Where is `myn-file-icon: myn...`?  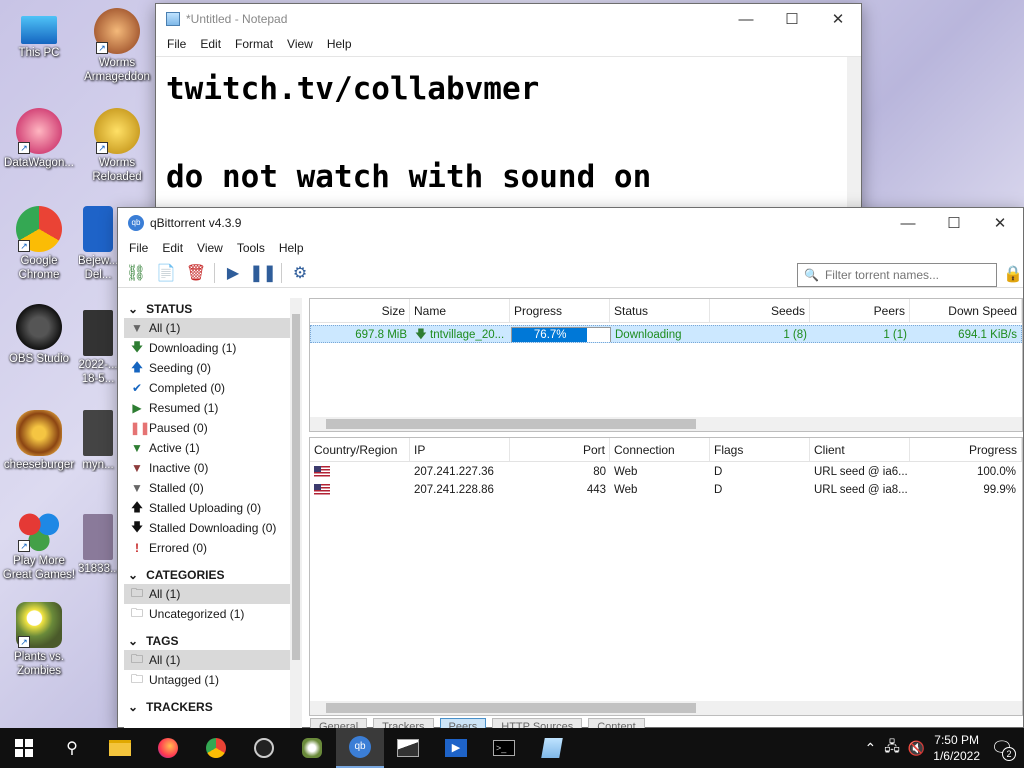 myn-file-icon: myn... is located at coordinates (98, 441).